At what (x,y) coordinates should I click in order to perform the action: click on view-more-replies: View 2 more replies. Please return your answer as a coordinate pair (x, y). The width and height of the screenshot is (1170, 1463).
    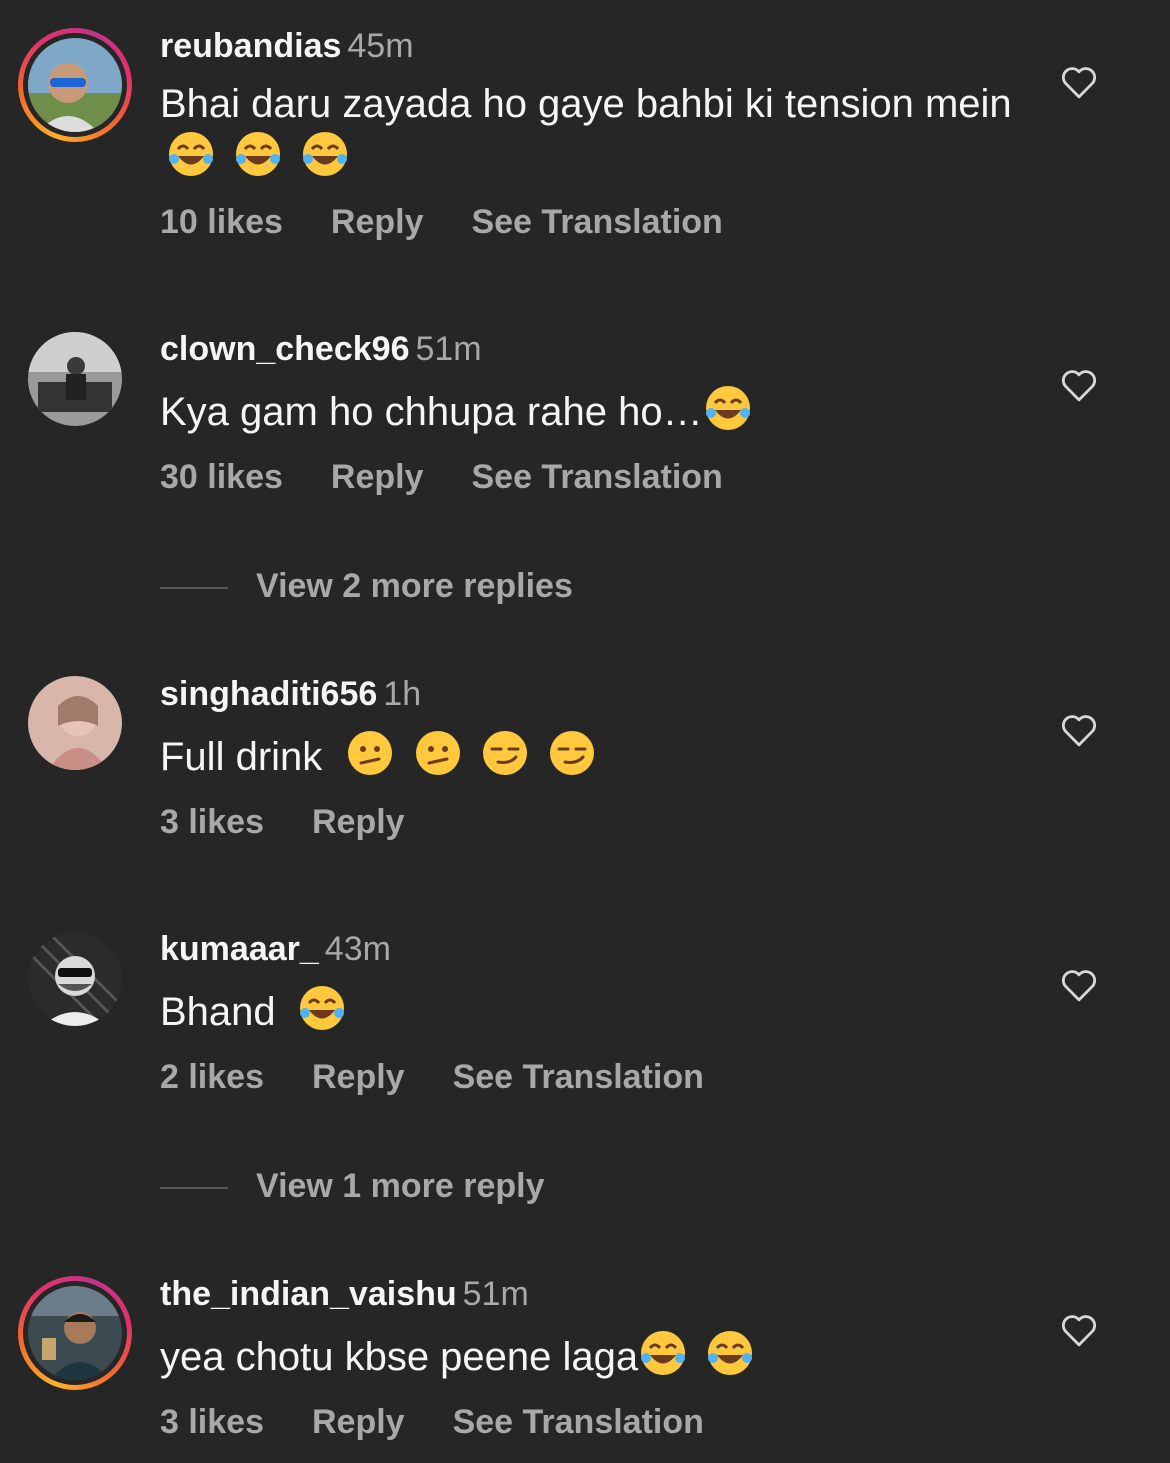
    Looking at the image, I should click on (366, 586).